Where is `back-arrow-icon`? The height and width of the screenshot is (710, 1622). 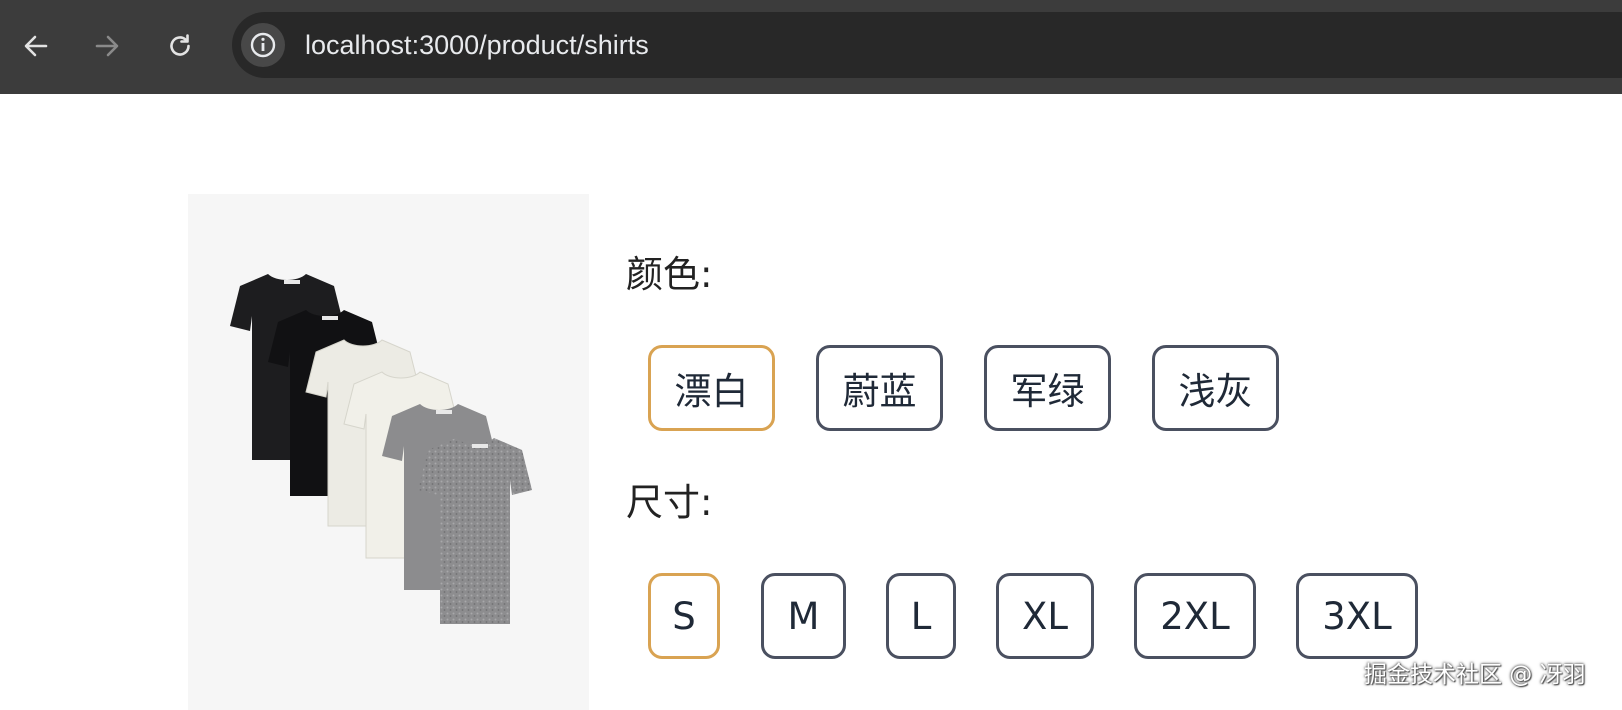
back-arrow-icon is located at coordinates (36, 46).